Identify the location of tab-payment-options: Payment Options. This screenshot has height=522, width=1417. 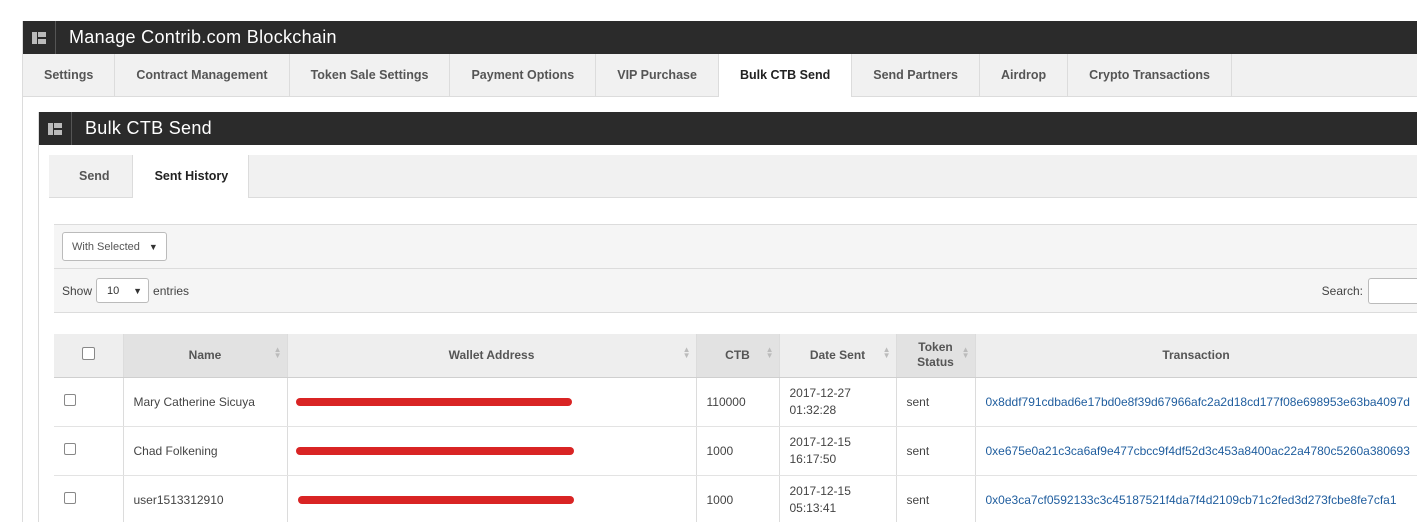
(523, 75).